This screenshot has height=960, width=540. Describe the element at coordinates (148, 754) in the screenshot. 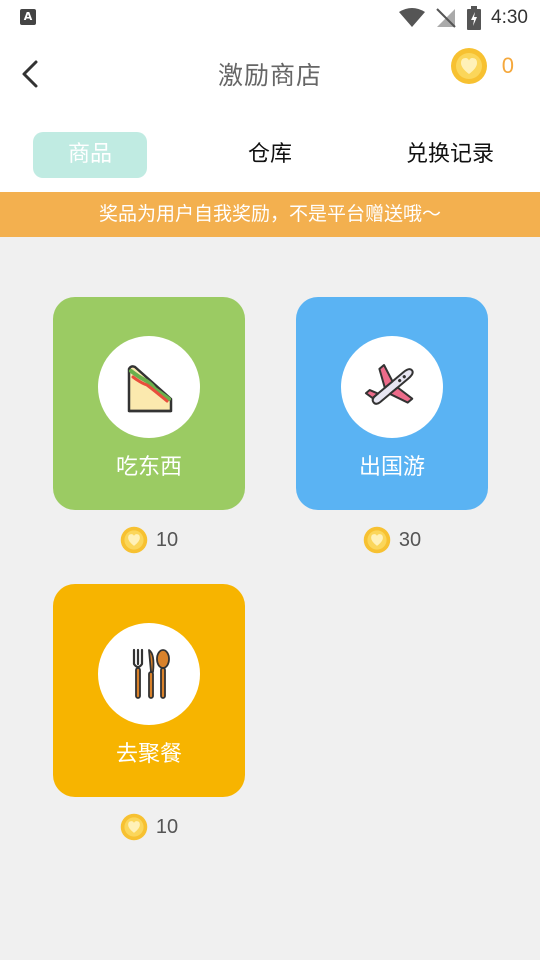

I see `product-name: 去聚餐` at that location.